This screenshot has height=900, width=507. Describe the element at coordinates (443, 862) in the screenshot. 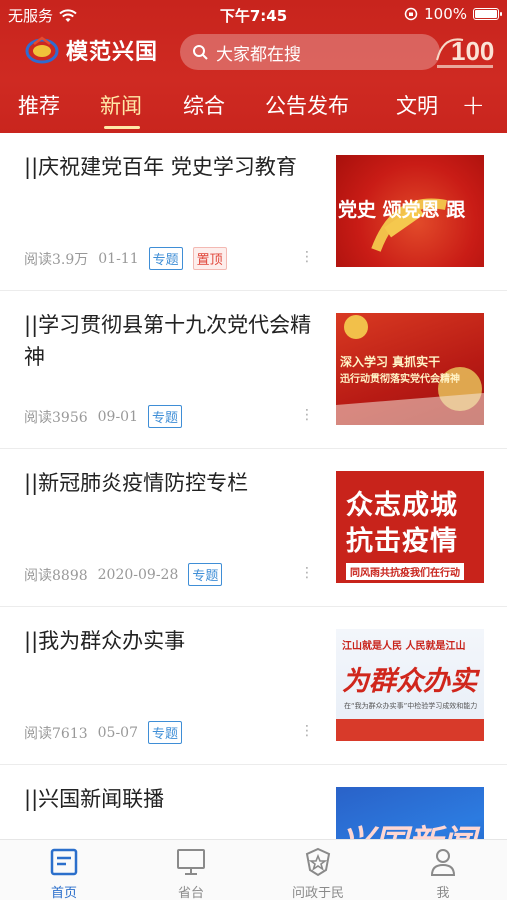

I see `person-icon` at that location.